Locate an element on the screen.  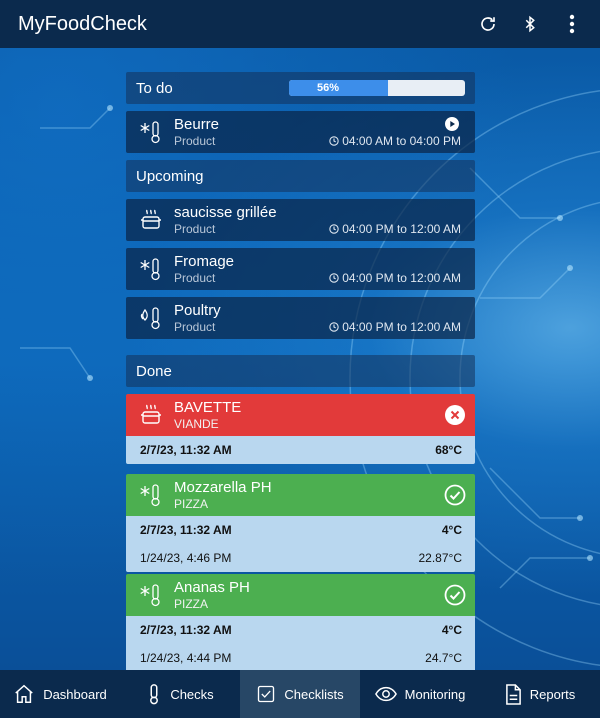
nav-item-checklists: Checklists is located at coordinates (300, 694).